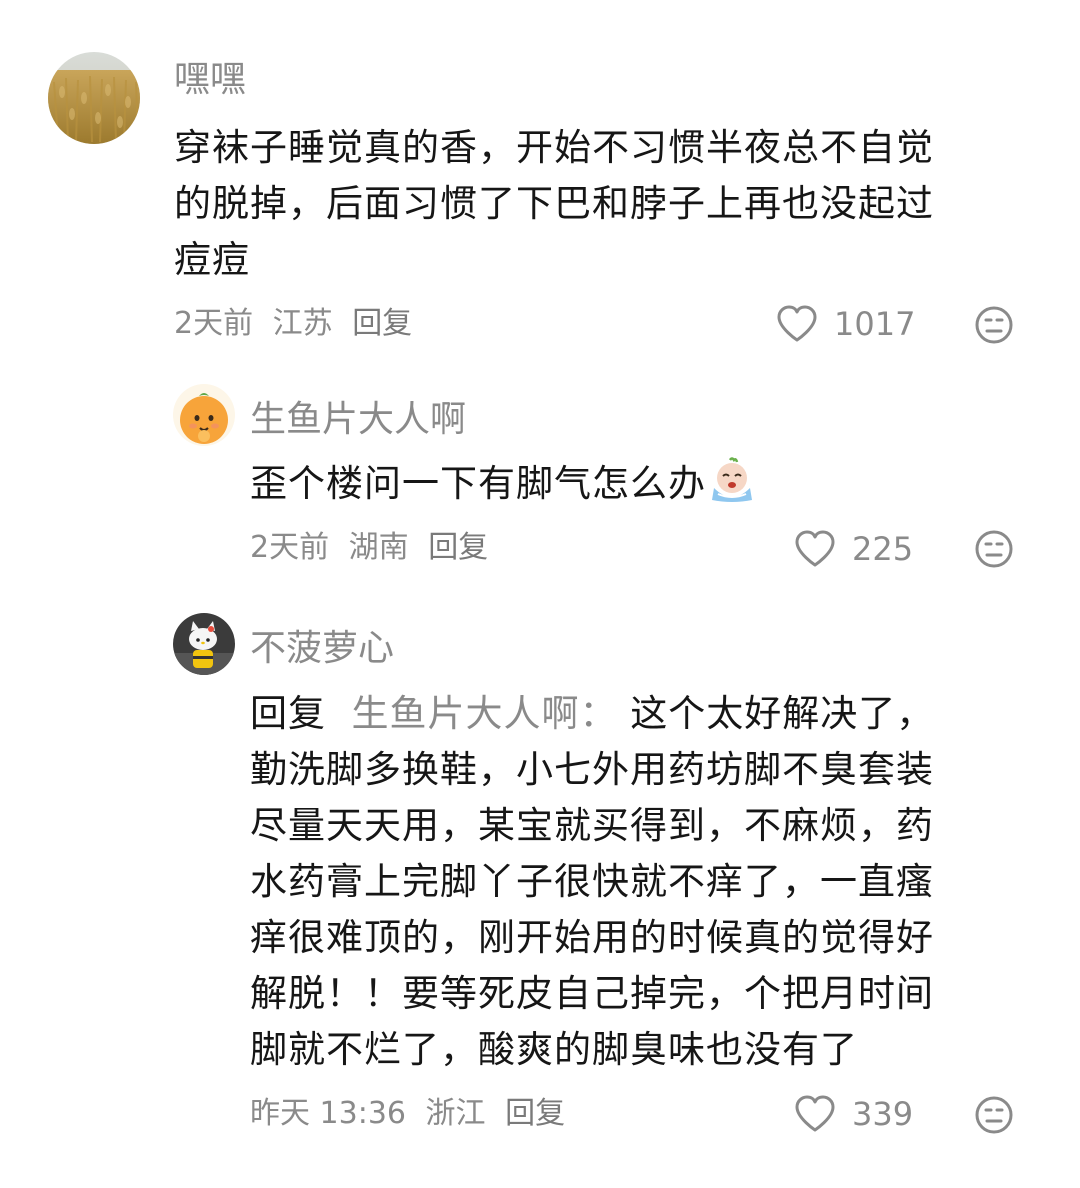  What do you see at coordinates (210, 80) in the screenshot?
I see `author-name: 嘿嘿` at bounding box center [210, 80].